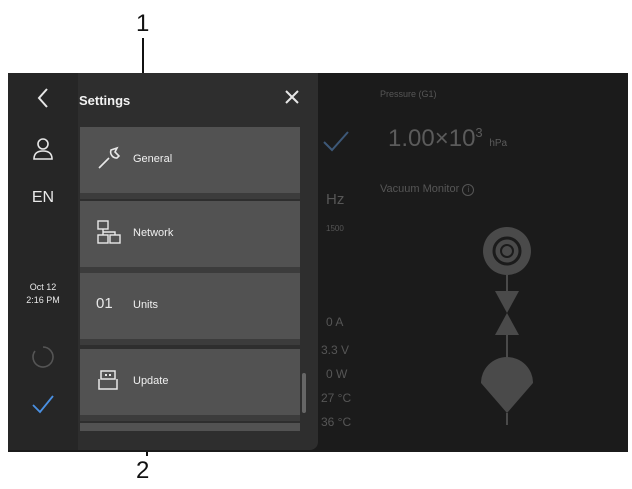 The width and height of the screenshot is (632, 489). I want to click on back-button, so click(43, 100).